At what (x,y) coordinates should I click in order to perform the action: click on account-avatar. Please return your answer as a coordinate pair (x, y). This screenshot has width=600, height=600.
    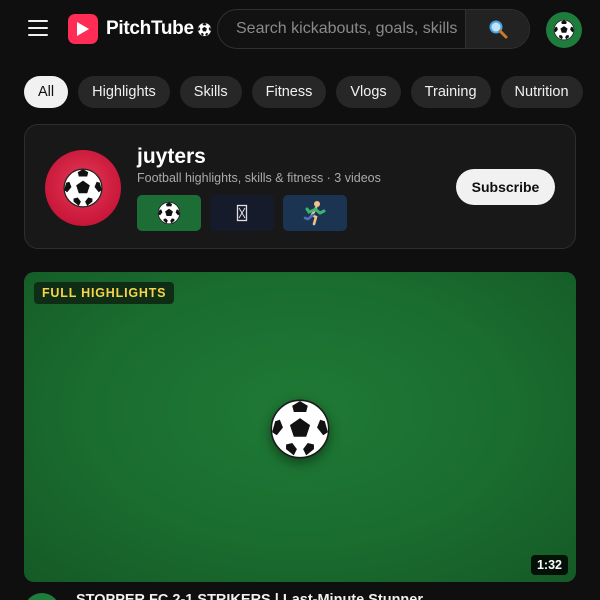
    Looking at the image, I should click on (564, 30).